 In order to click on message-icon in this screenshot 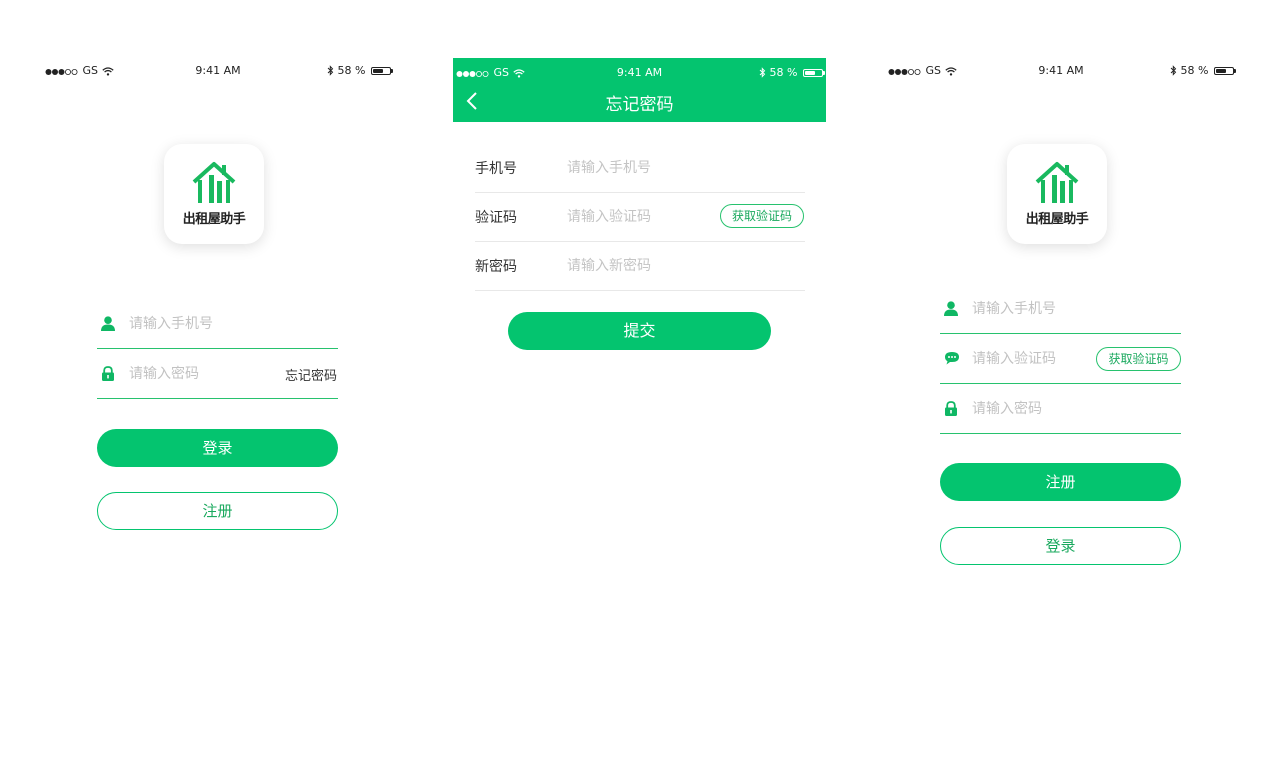, I will do `click(952, 358)`.